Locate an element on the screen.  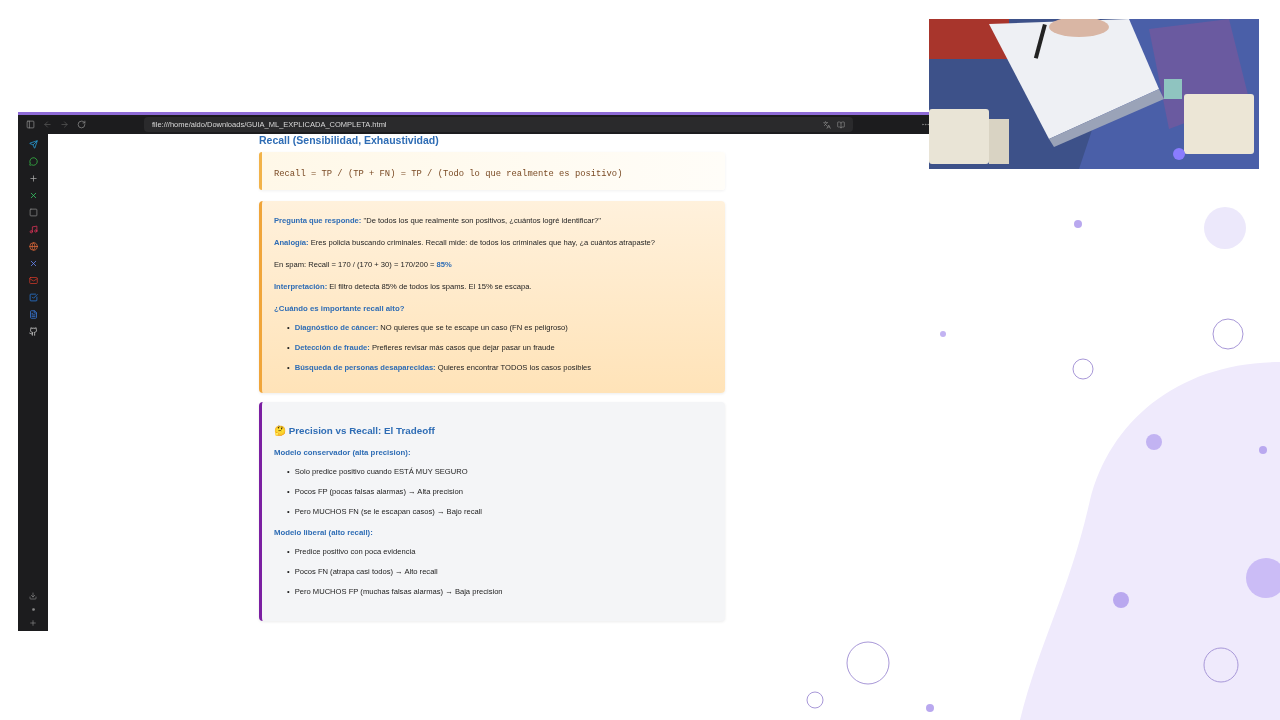
reader-icon is located at coordinates (841, 124).